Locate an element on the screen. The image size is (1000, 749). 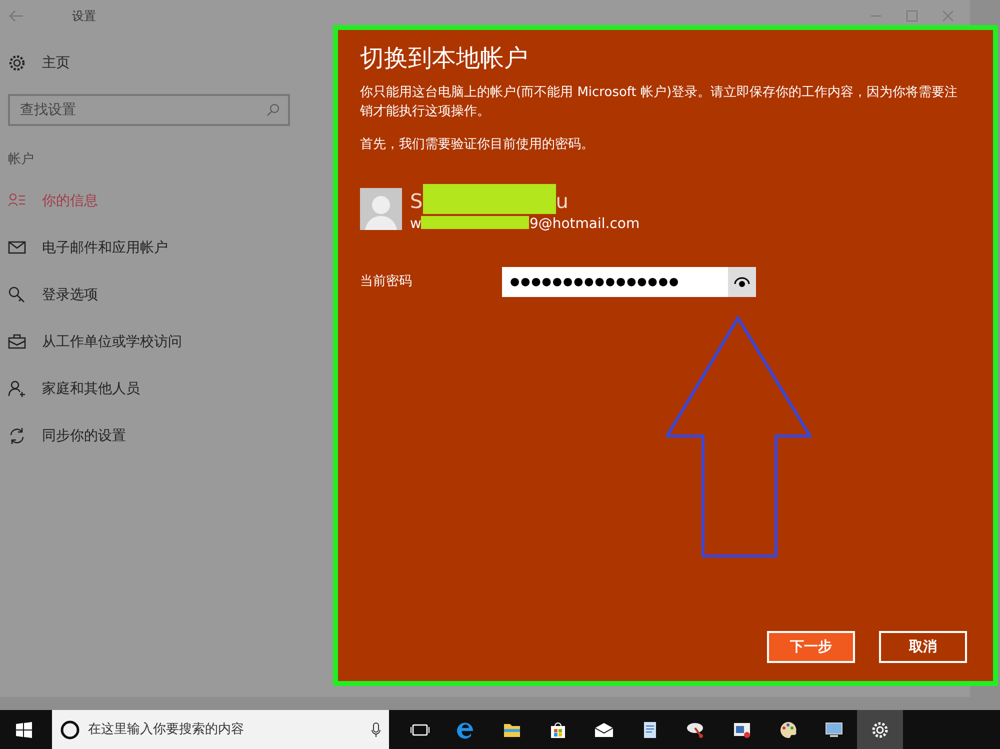
dialog-text: 你只能用这台电脑上的帐户(而不能用 Microsoft 帐户)登录。请立即保存你的工作内容，因为你将需要注销才能执行这项操作。 is located at coordinates (659, 102).